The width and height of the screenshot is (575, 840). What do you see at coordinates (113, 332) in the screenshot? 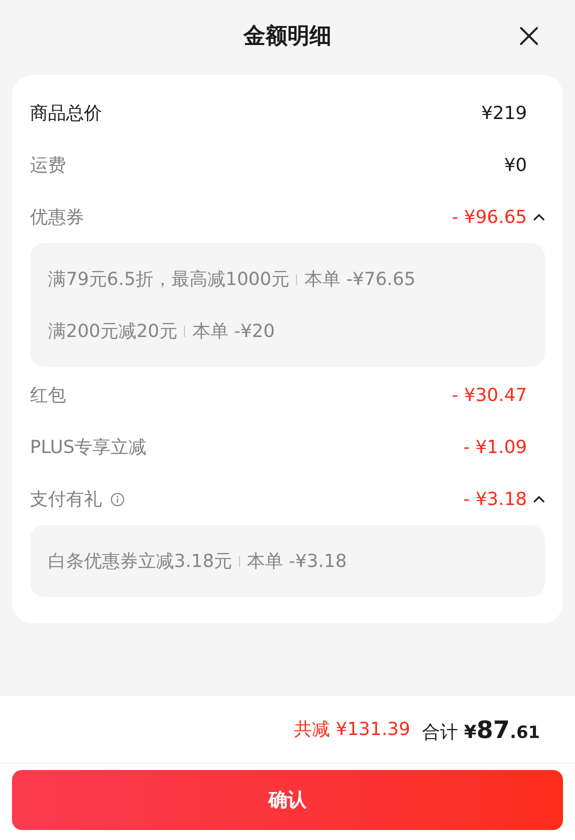
I see `detail-condition: 满200元减20元` at bounding box center [113, 332].